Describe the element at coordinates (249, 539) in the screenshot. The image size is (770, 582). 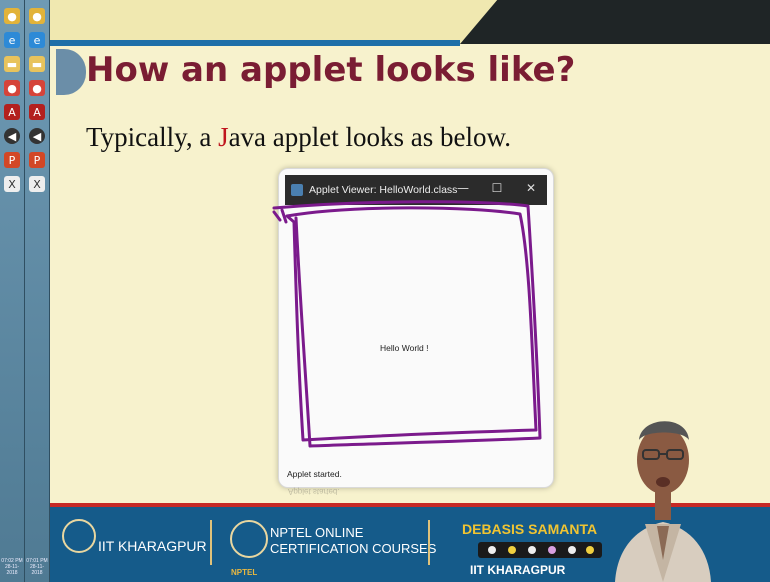
I see `nptel-logo` at that location.